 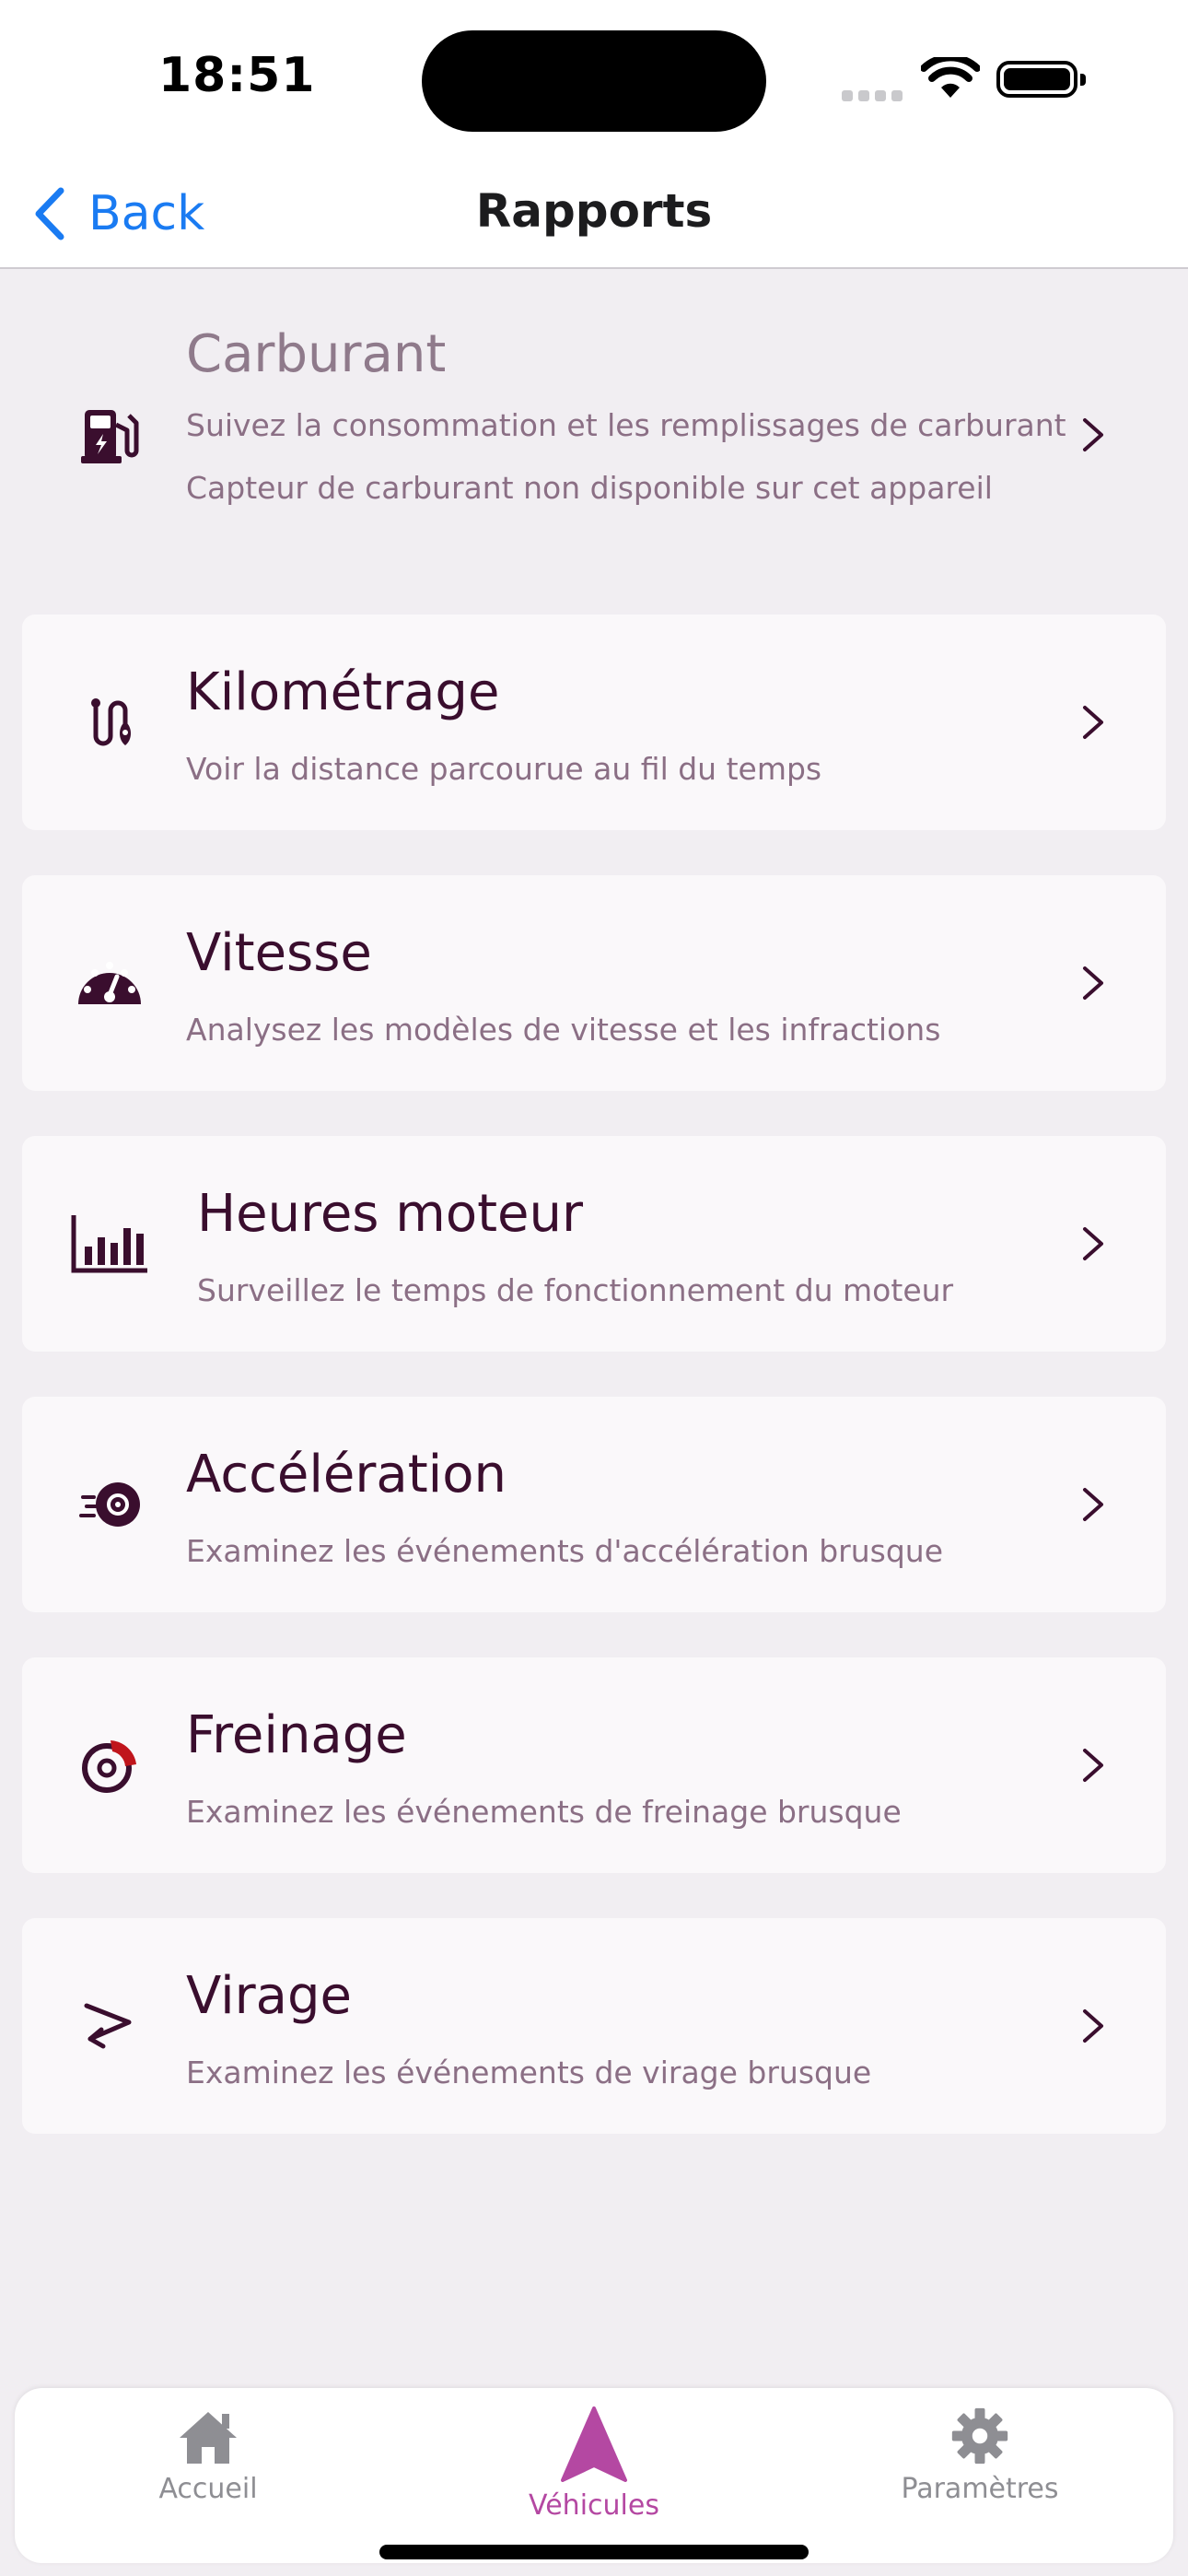 I want to click on tab-vehicules: Véhicules, so click(x=594, y=2464).